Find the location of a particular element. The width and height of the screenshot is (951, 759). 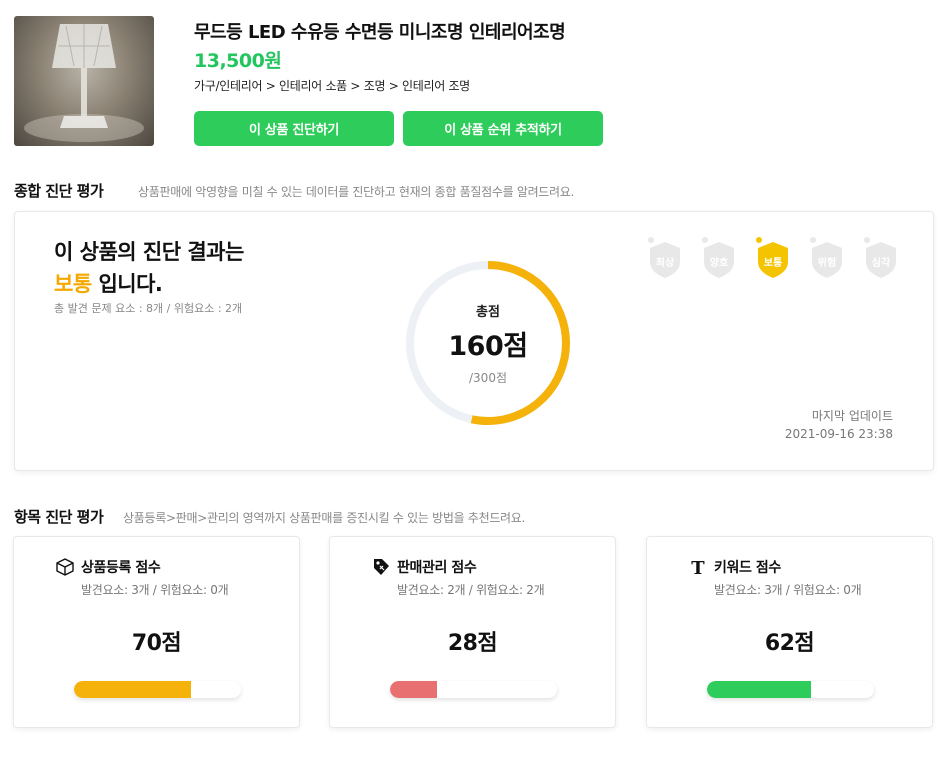

result-grade-line: 보통 입니다. is located at coordinates (108, 283).